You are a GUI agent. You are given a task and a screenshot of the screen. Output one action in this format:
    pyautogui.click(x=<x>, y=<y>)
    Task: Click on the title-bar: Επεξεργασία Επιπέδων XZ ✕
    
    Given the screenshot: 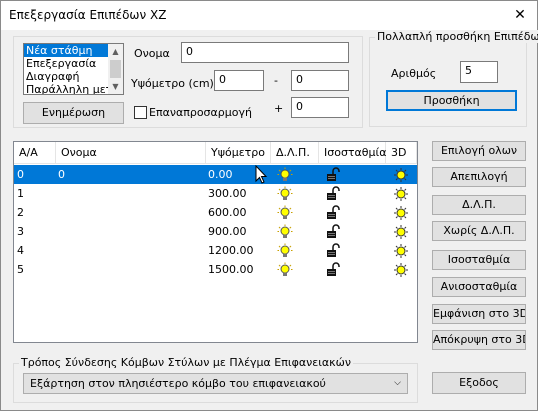 What is the action you would take?
    pyautogui.click(x=269, y=15)
    